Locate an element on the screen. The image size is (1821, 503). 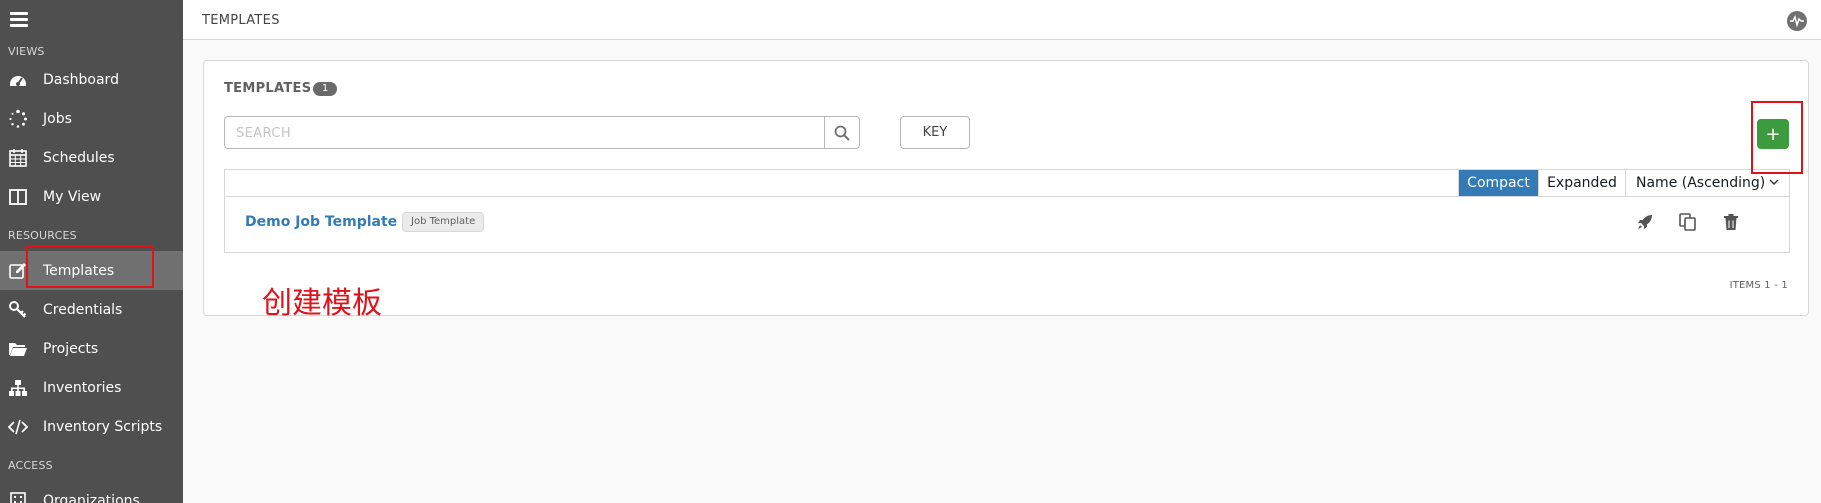
sidebar-item-label: Jobs is located at coordinates (57, 118).